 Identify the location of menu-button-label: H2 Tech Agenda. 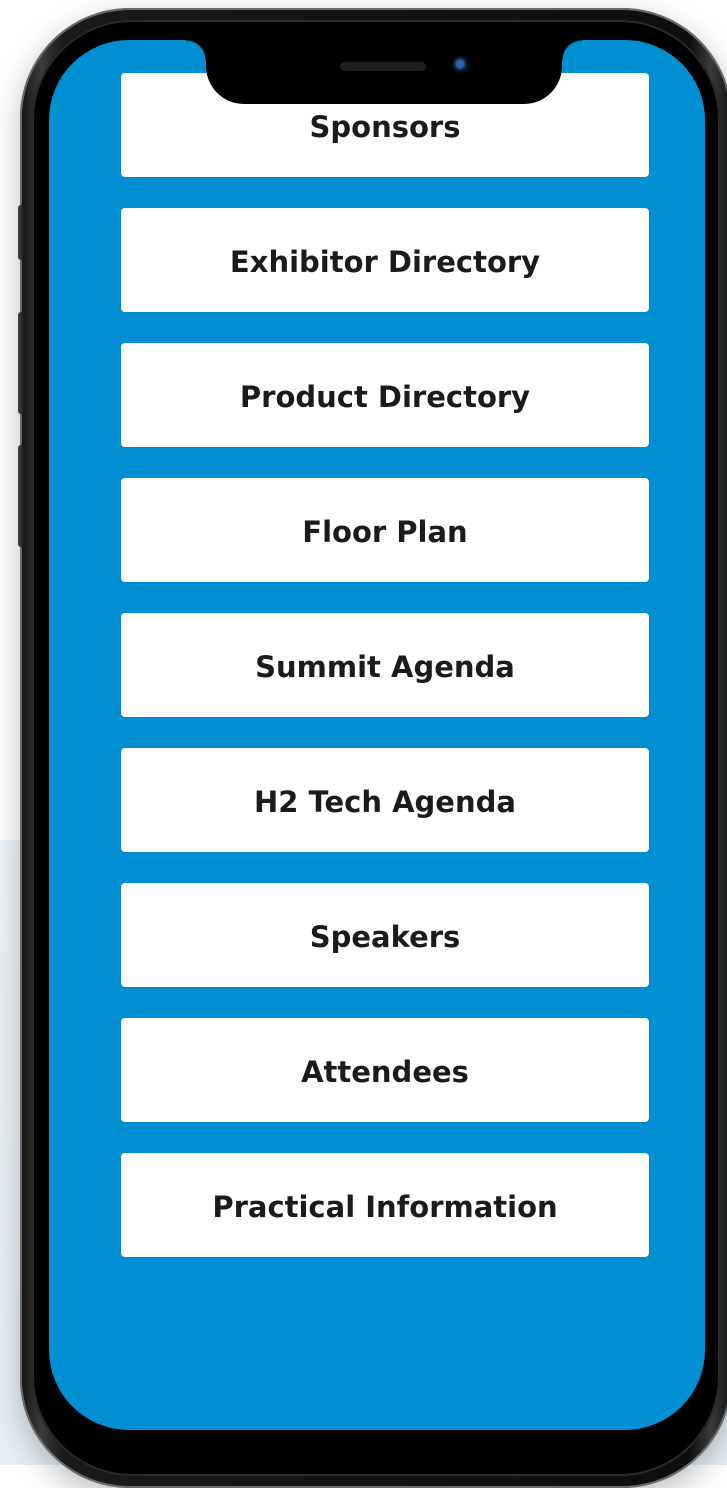
(385, 802).